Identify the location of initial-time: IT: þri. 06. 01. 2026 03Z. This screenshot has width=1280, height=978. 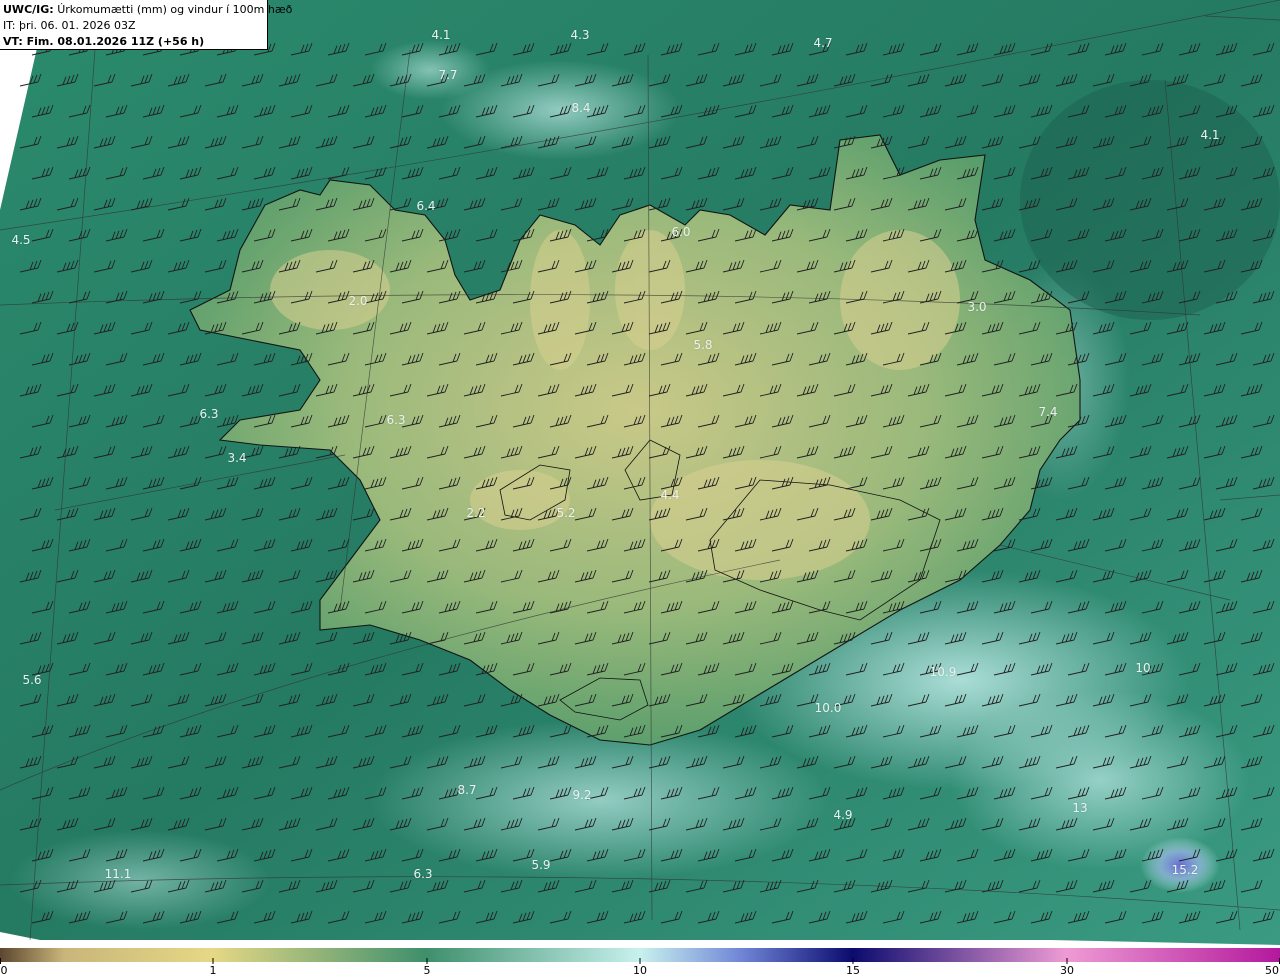
(69, 25).